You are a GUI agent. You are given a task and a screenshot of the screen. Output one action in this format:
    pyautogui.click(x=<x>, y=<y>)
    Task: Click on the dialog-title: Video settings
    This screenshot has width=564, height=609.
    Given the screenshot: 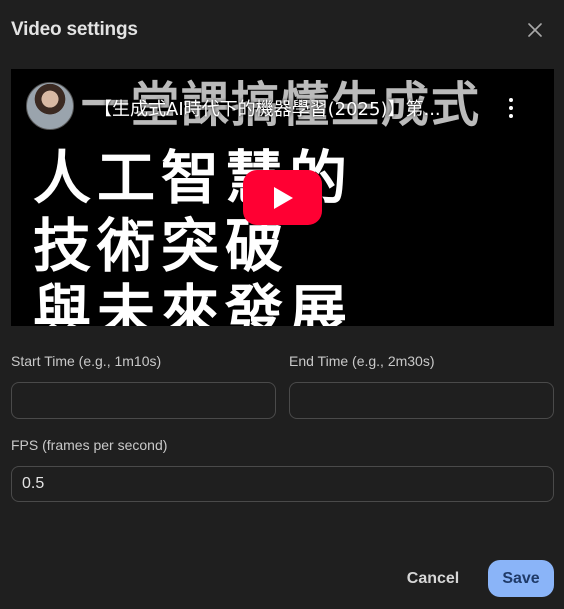 What is the action you would take?
    pyautogui.click(x=74, y=29)
    